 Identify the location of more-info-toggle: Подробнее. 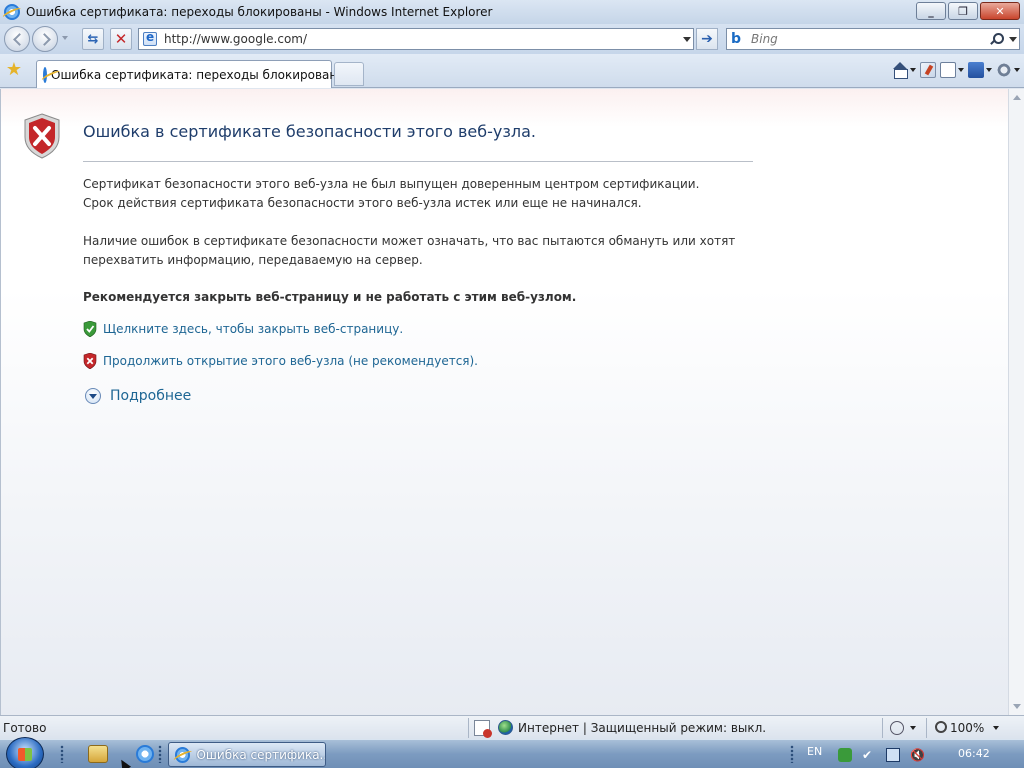
(138, 396).